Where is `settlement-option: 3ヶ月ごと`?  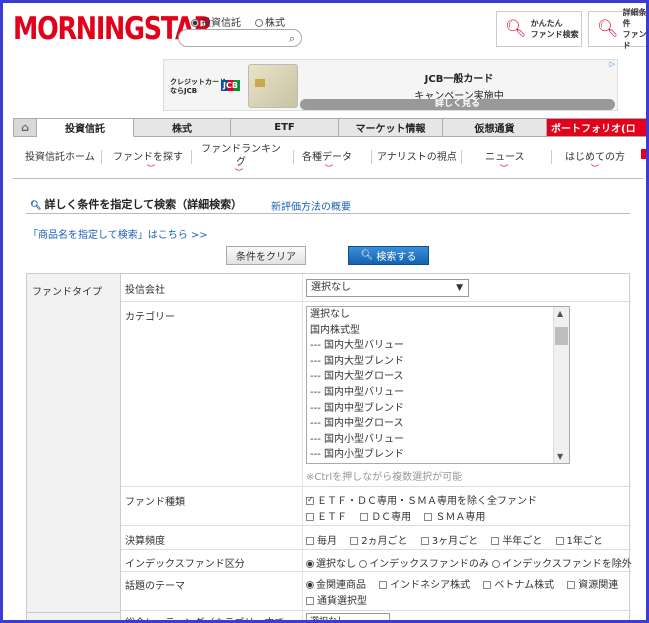
settlement-option: 3ヶ月ごと is located at coordinates (449, 541).